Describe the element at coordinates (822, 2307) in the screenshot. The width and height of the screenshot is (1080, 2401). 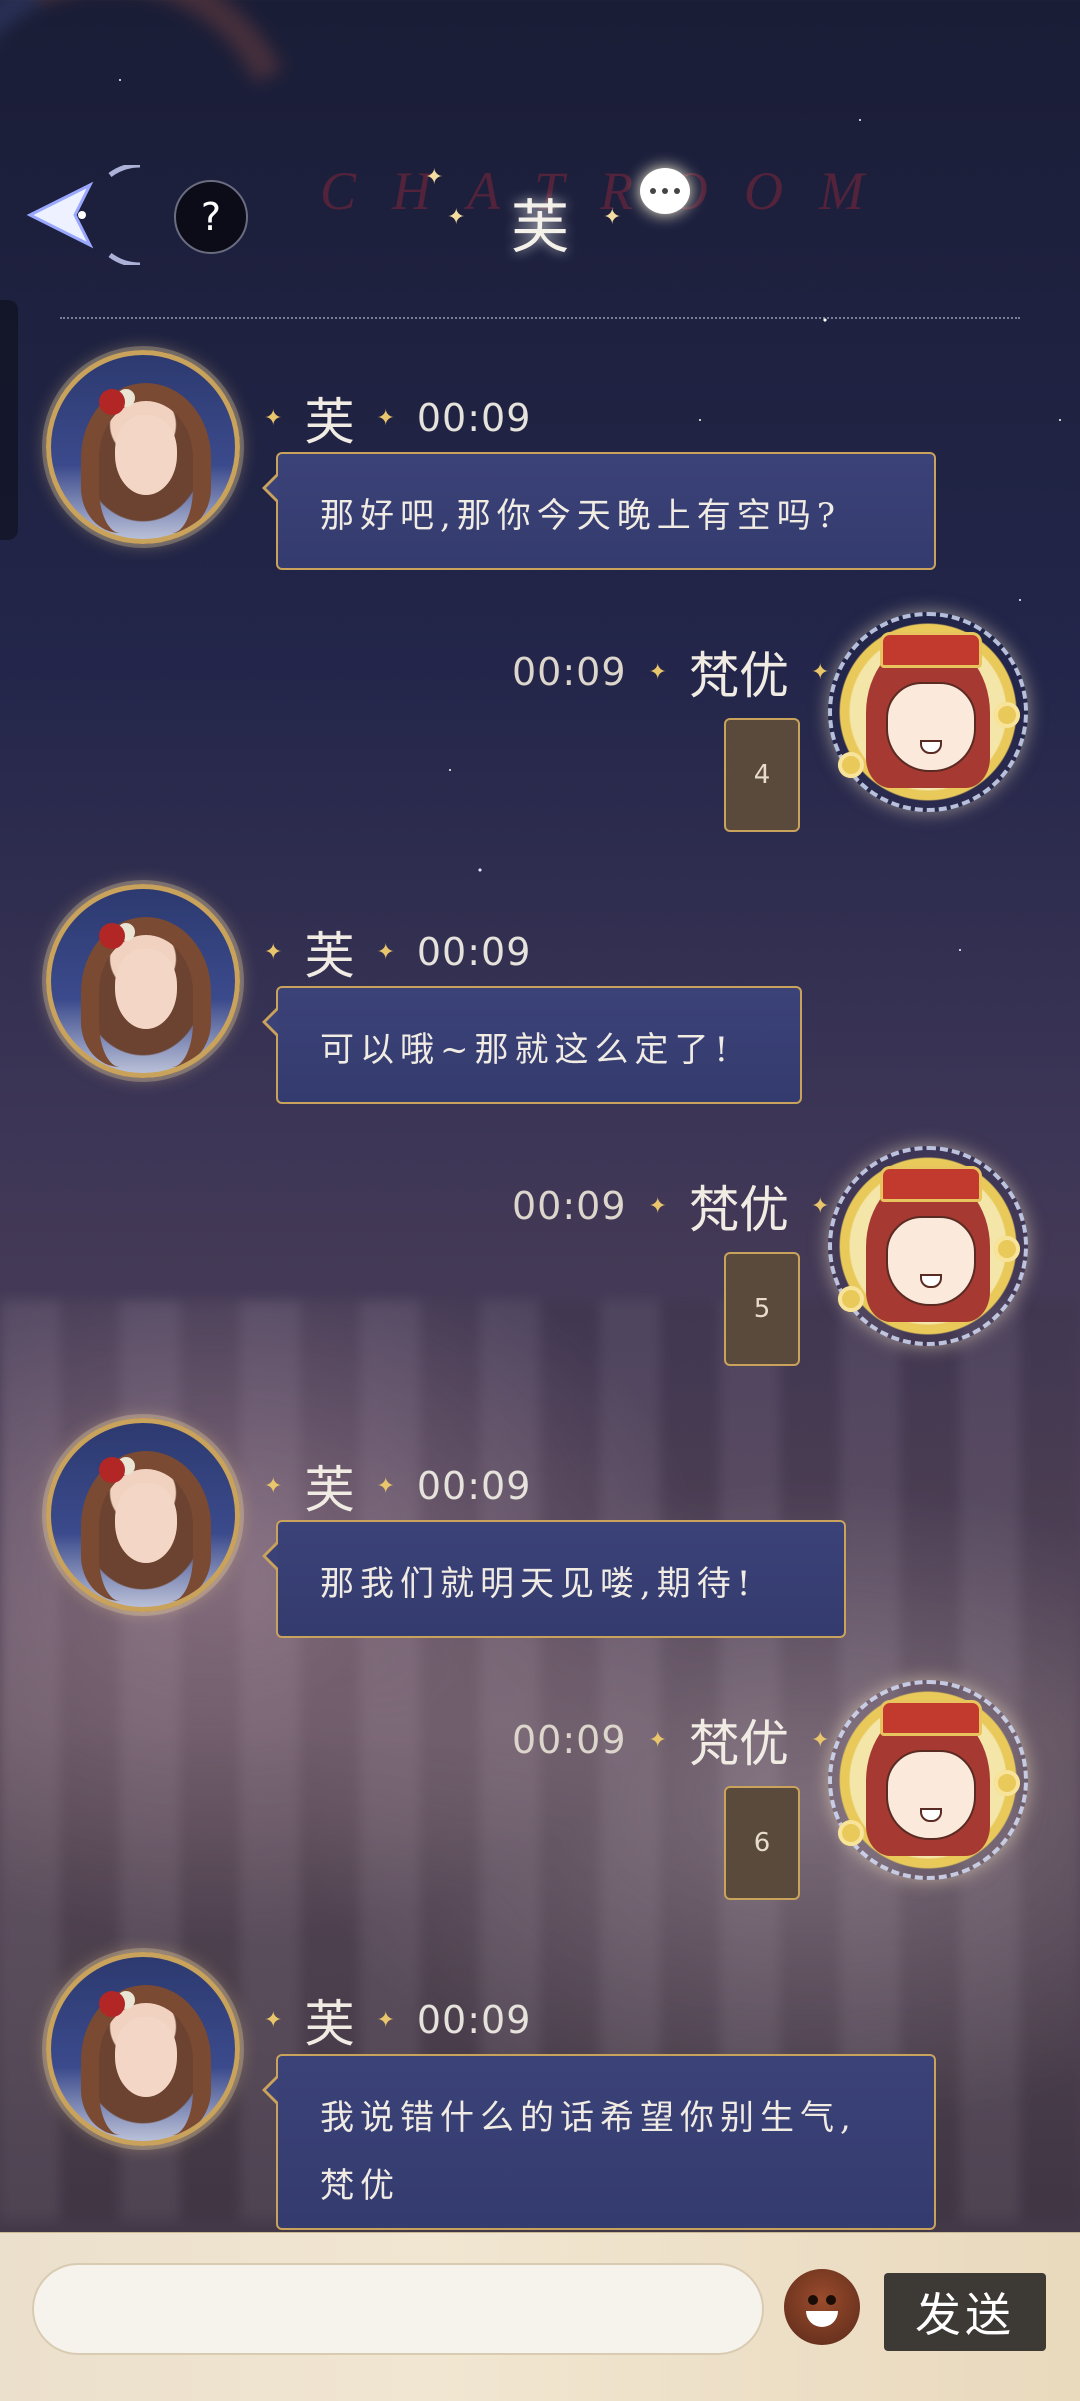
I see `emoji-button` at that location.